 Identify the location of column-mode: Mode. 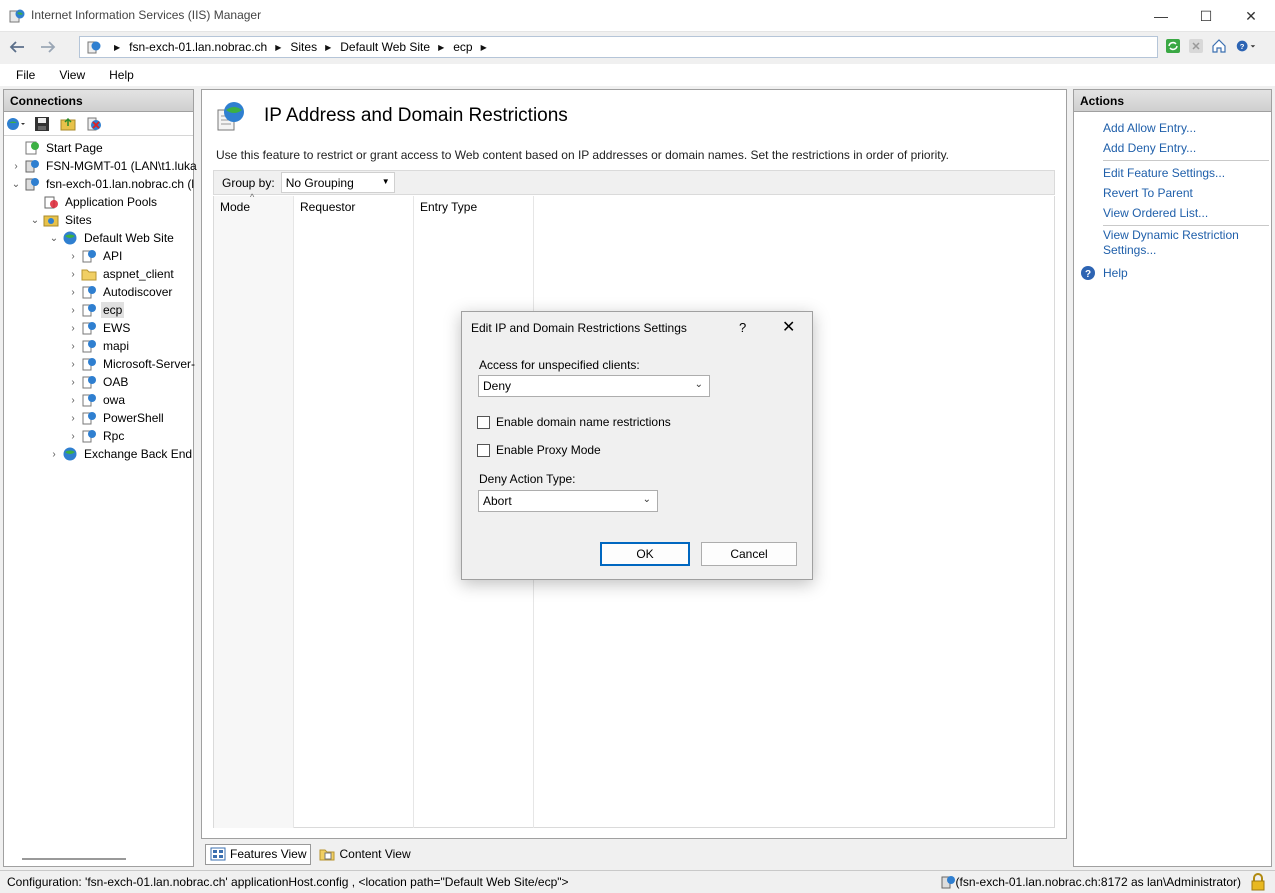
(254, 512).